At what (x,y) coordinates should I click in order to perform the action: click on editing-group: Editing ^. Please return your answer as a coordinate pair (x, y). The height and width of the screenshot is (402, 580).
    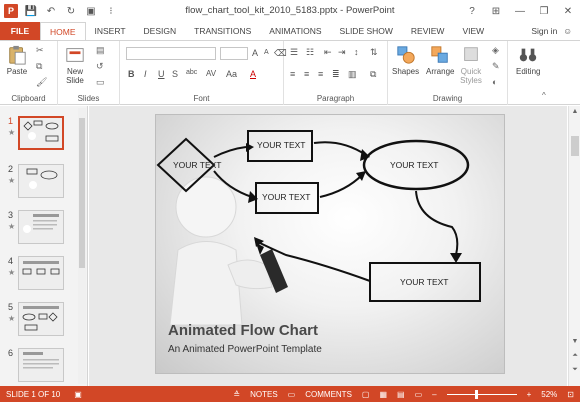
    Looking at the image, I should click on (530, 73).